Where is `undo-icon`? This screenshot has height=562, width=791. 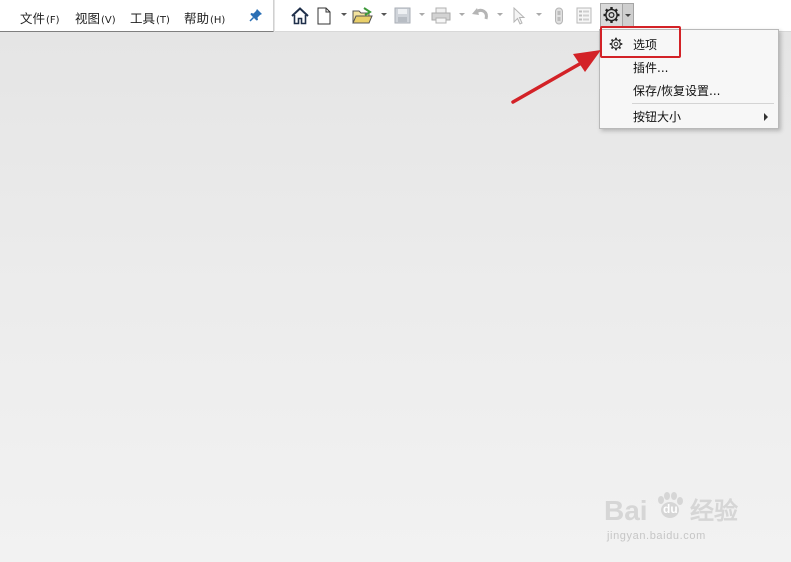
undo-icon is located at coordinates (479, 14).